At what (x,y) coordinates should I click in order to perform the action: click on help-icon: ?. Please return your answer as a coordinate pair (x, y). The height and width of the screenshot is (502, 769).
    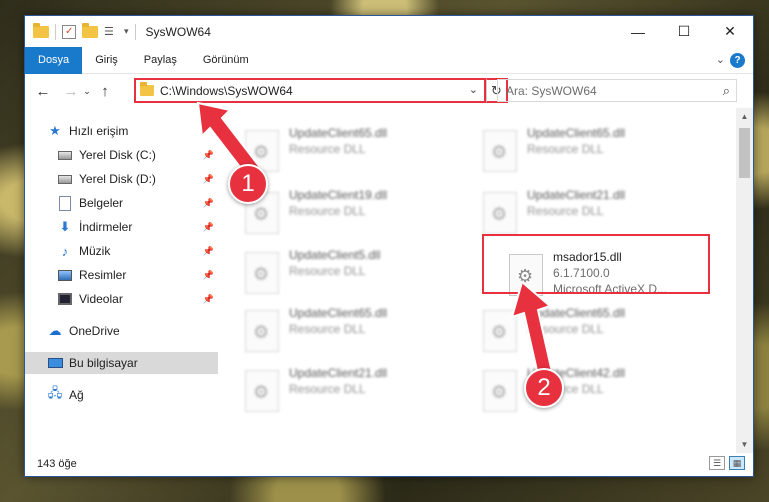
    Looking at the image, I should click on (737, 60).